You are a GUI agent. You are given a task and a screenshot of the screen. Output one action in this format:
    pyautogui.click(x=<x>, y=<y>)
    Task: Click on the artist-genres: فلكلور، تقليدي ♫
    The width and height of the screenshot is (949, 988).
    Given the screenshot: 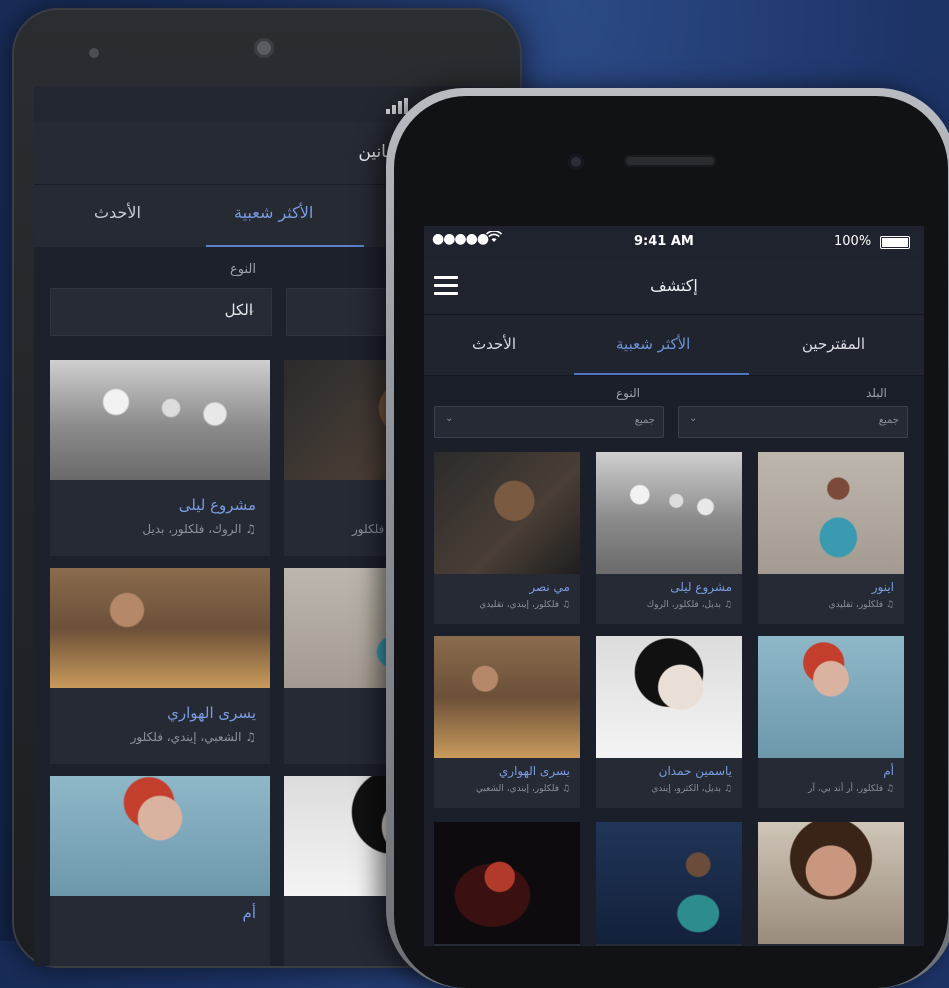 What is the action you would take?
    pyautogui.click(x=861, y=605)
    